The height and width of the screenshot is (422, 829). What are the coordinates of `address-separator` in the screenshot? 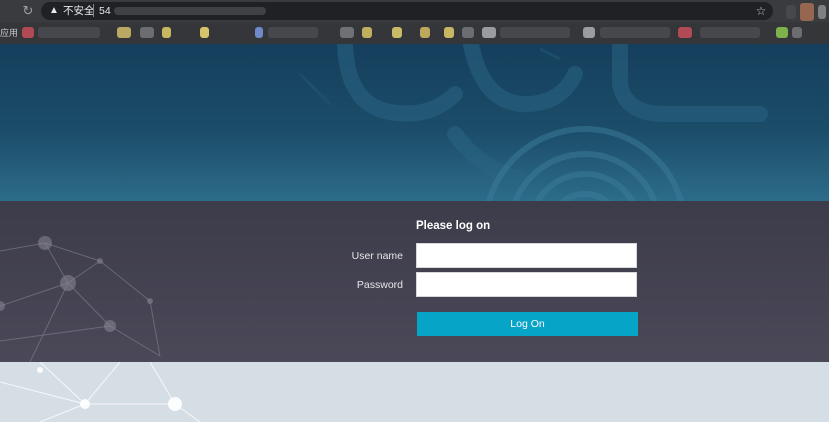 It's located at (93, 10).